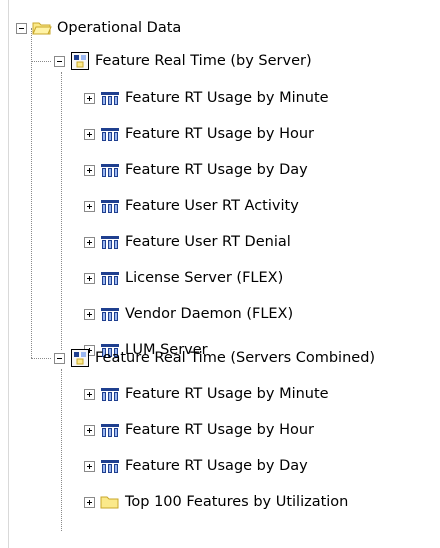 The image size is (440, 548). Describe the element at coordinates (212, 206) in the screenshot. I see `tree-node-label: Feature User RT Activity` at that location.